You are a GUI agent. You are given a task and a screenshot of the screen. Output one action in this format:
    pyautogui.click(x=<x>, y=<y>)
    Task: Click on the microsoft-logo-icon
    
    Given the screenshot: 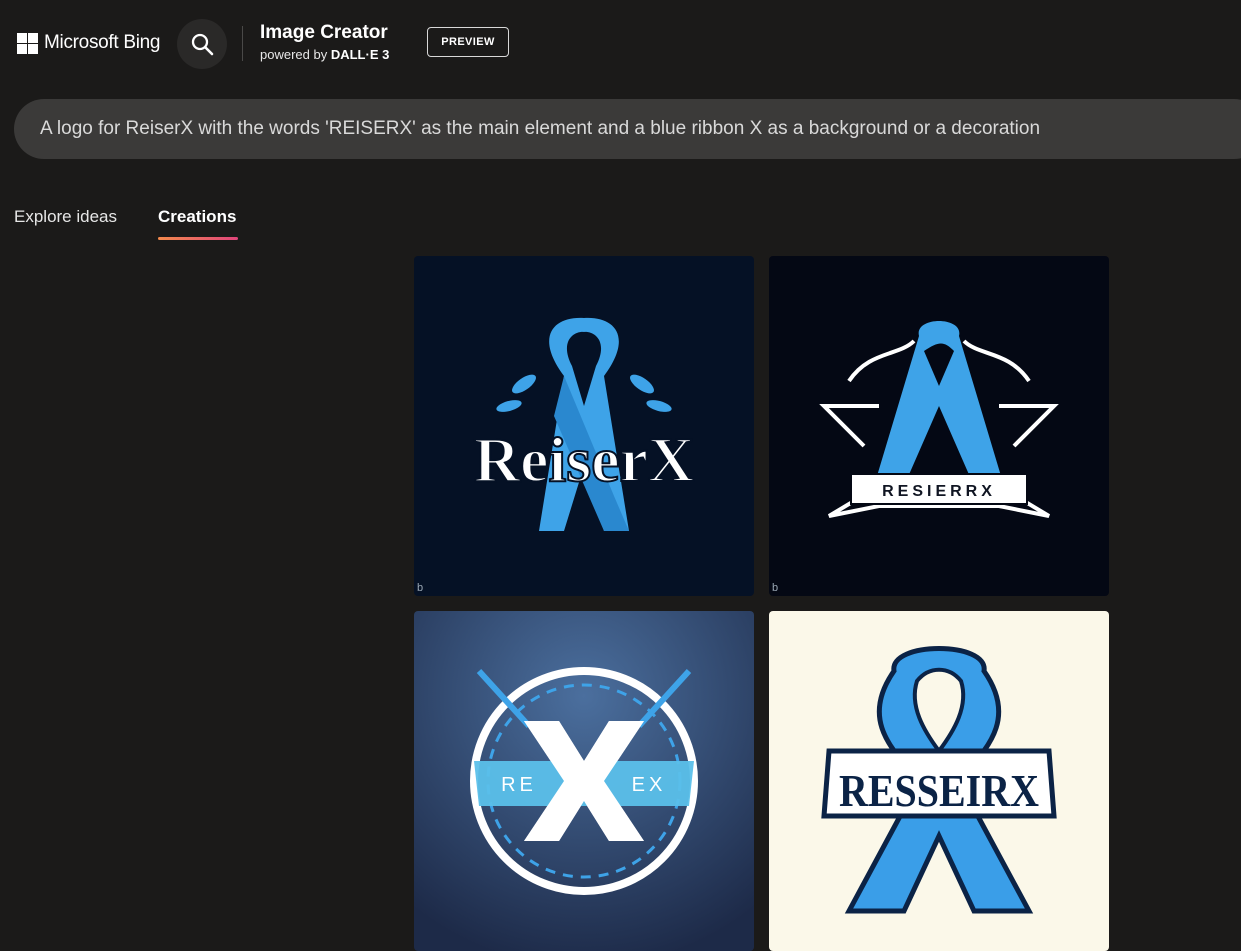 What is the action you would take?
    pyautogui.click(x=27, y=43)
    